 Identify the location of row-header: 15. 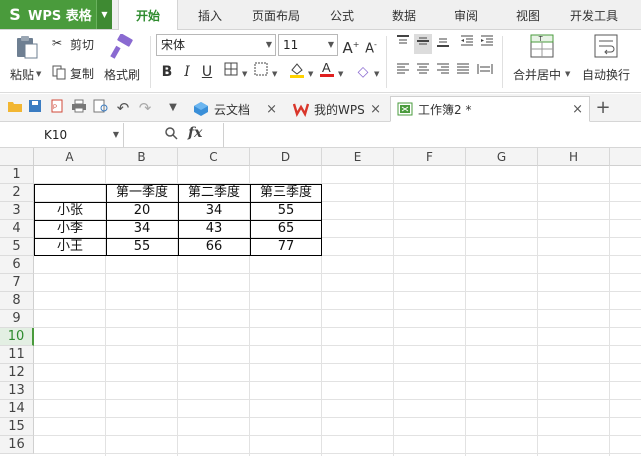
(17, 427).